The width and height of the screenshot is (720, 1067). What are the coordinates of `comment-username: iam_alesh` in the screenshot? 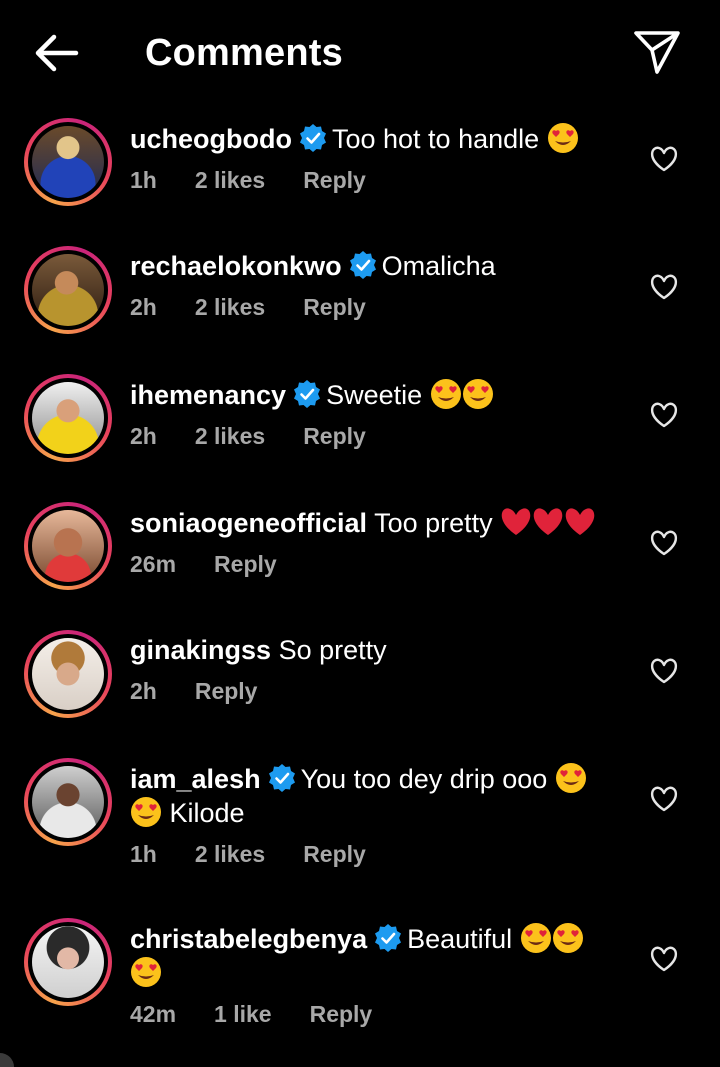 It's located at (195, 779).